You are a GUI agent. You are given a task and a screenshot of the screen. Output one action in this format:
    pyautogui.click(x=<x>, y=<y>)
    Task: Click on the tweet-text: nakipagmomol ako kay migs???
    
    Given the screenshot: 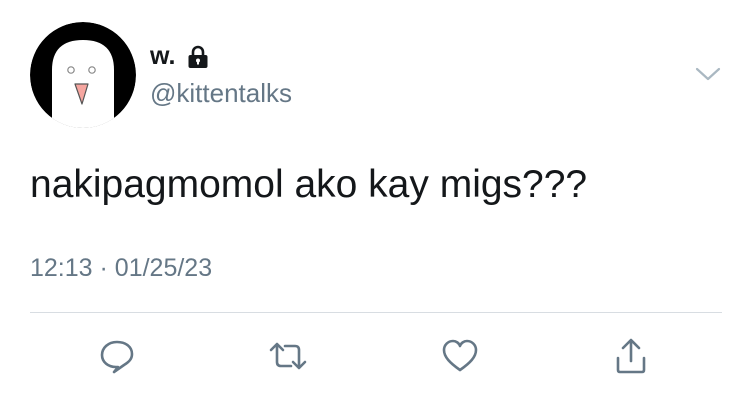 What is the action you would take?
    pyautogui.click(x=309, y=184)
    